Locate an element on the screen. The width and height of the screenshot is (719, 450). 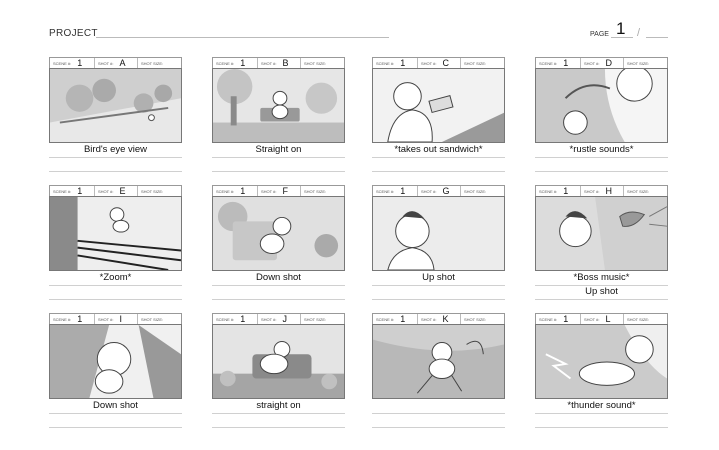
shot-field: SHOT #: H is located at coordinates (602, 191).